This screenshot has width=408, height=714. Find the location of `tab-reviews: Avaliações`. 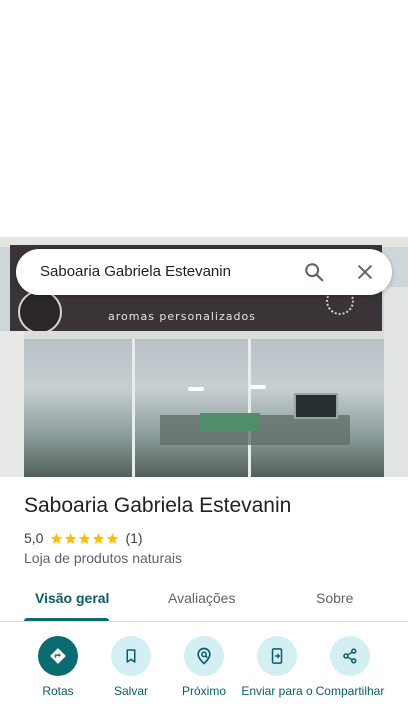

tab-reviews: Avaliações is located at coordinates (201, 598).